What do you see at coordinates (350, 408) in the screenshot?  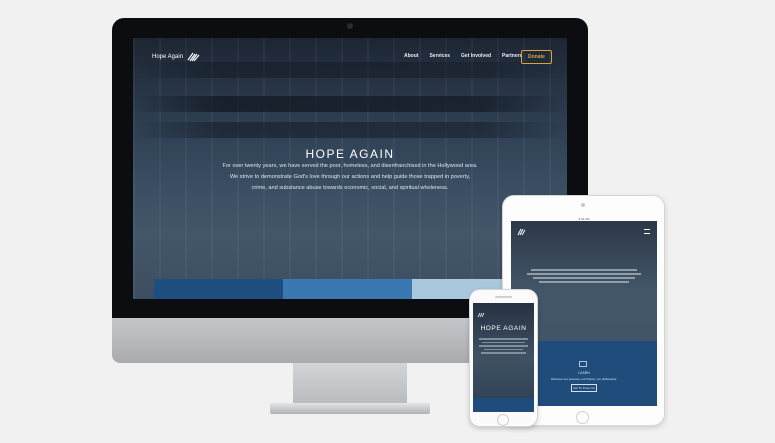 I see `imac-stand-foot` at bounding box center [350, 408].